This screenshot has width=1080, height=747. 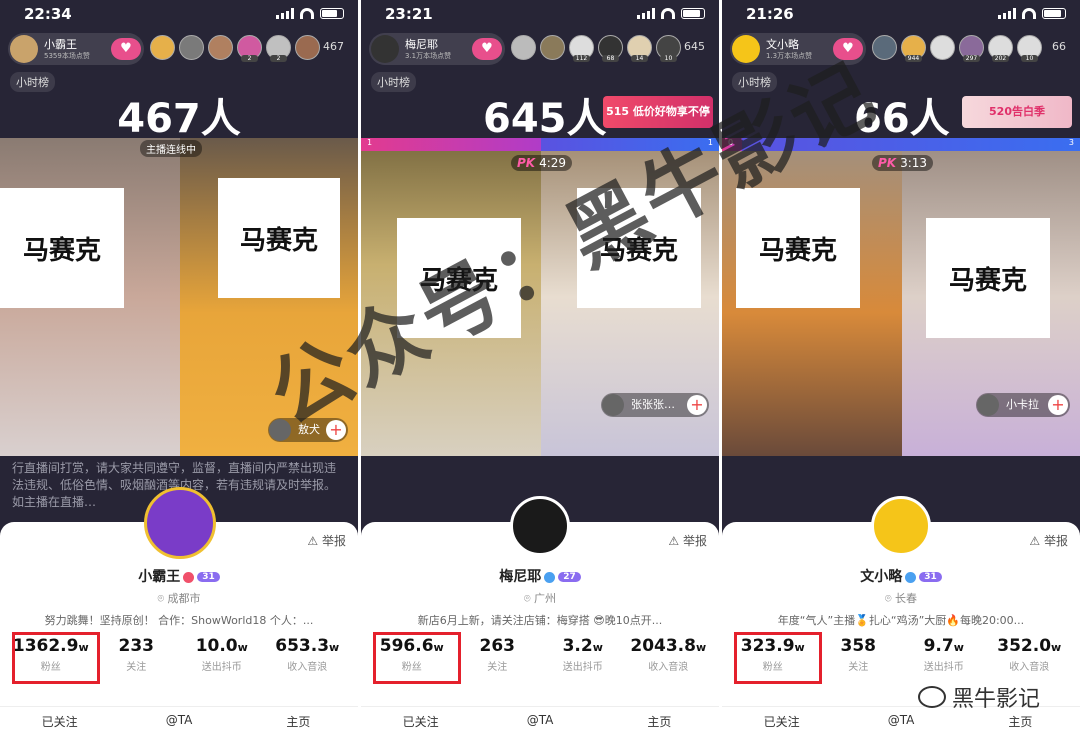 I want to click on host-info: 文小略 1.3万本场点赞 ♥, so click(x=798, y=49).